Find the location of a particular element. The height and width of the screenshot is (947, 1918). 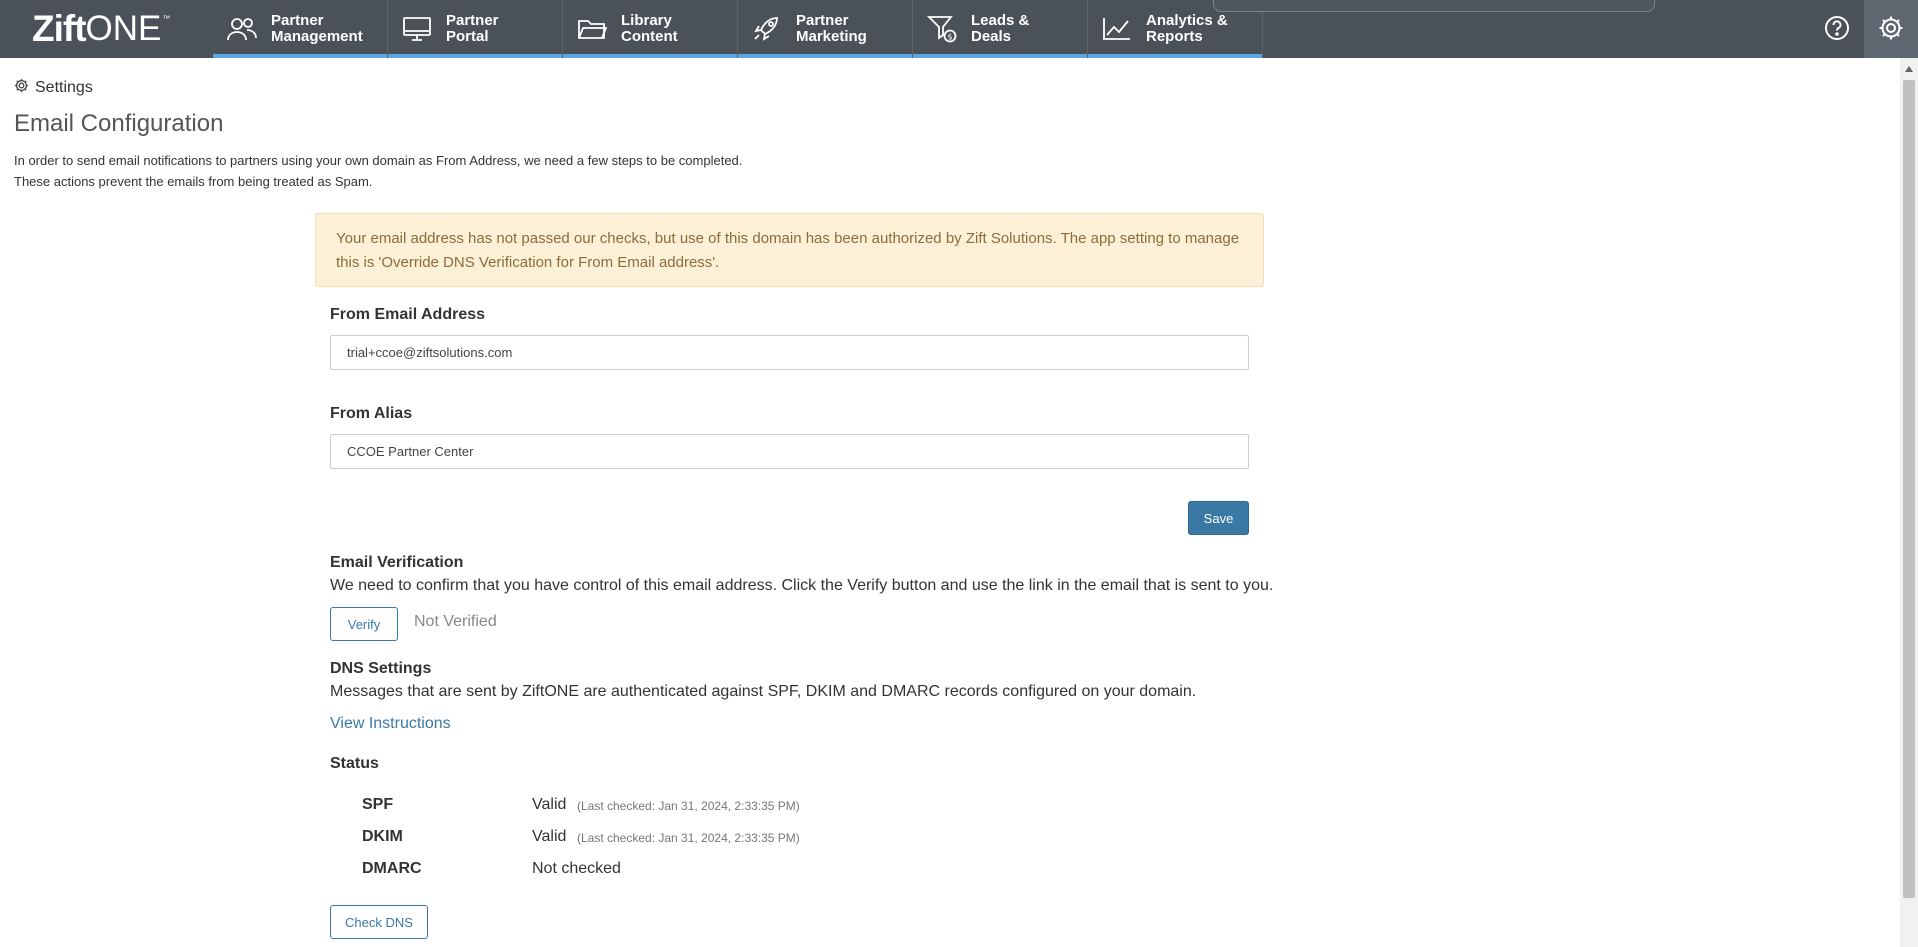

settings-button is located at coordinates (1891, 29).